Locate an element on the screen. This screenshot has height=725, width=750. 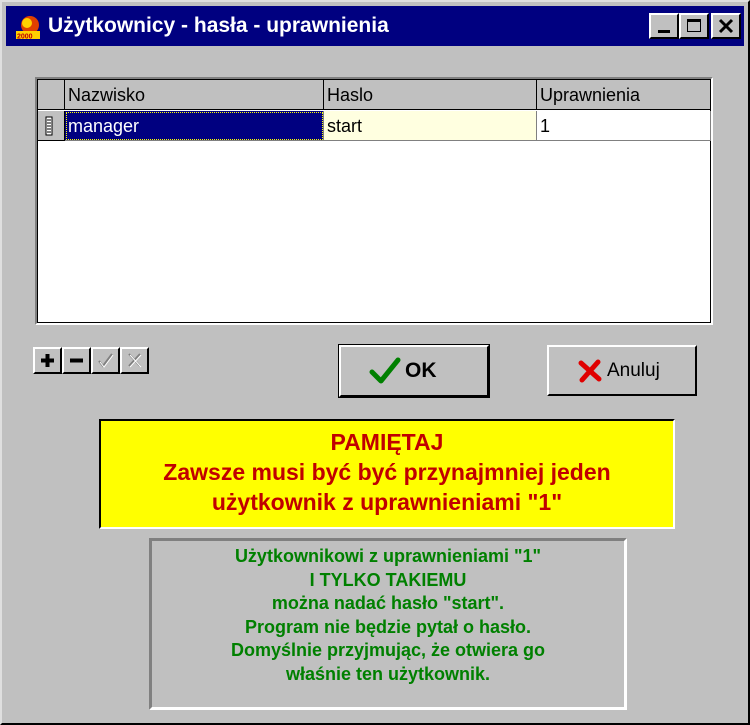
post-button is located at coordinates (105, 360).